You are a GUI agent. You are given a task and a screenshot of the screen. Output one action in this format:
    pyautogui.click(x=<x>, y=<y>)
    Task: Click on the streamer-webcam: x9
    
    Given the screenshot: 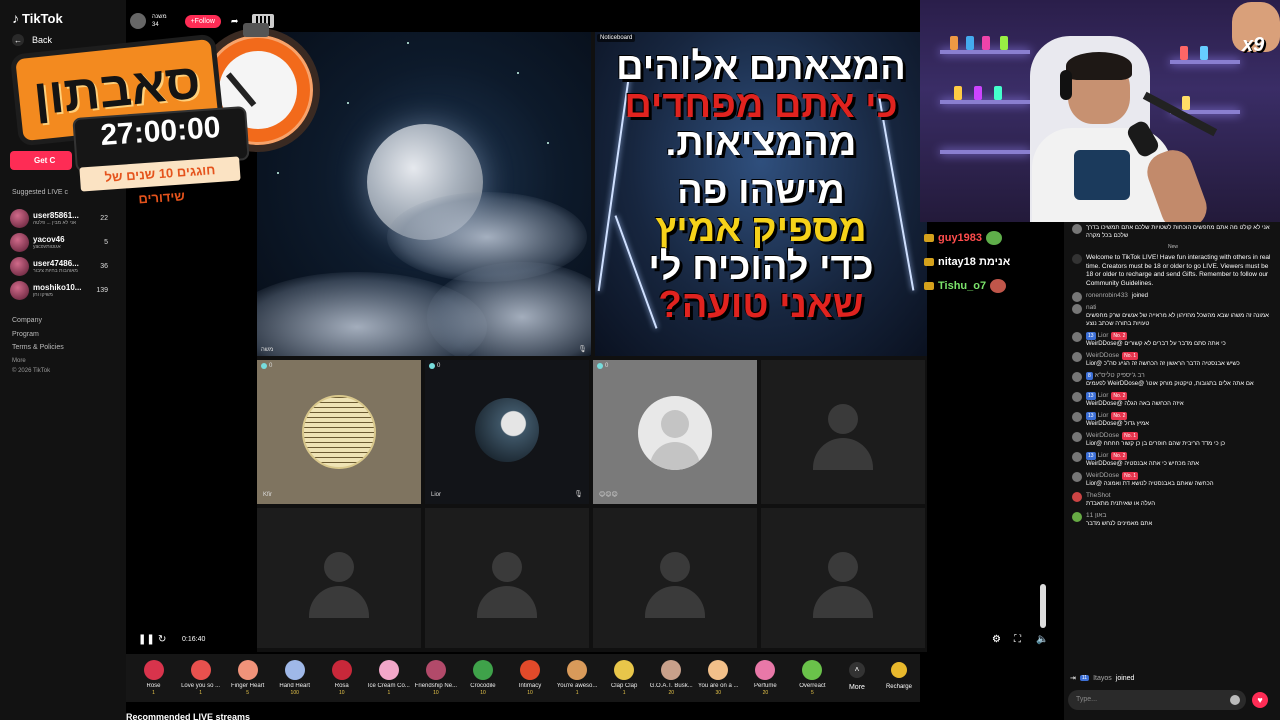 What is the action you would take?
    pyautogui.click(x=1100, y=111)
    